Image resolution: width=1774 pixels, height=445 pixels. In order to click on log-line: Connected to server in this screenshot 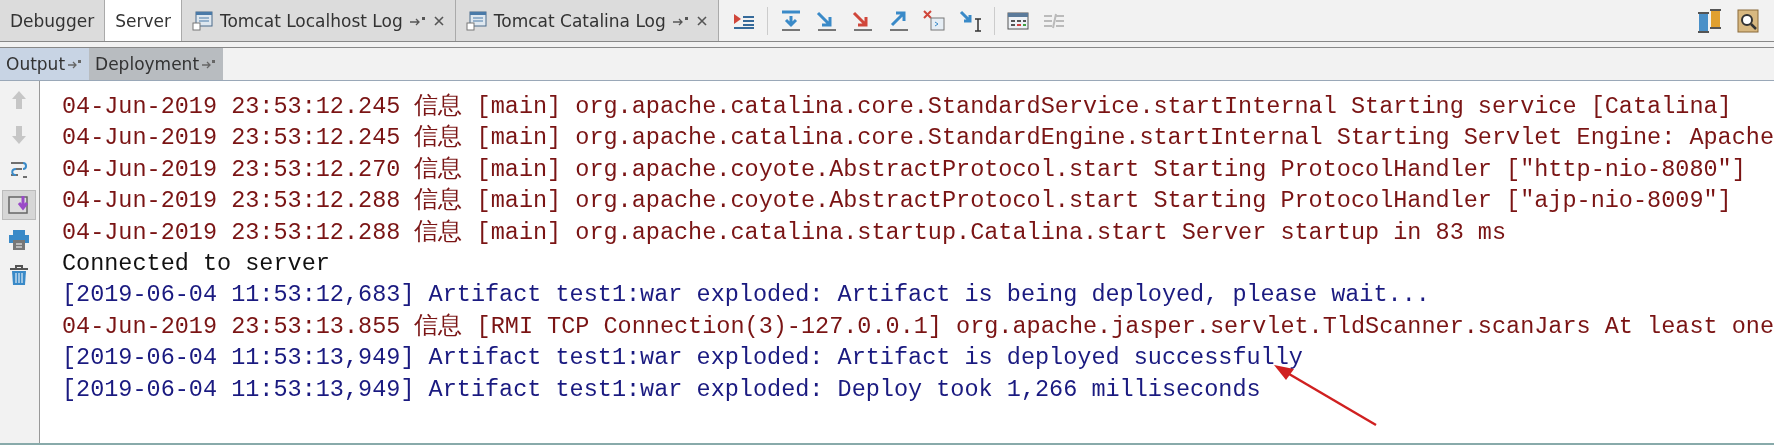, I will do `click(195, 263)`.